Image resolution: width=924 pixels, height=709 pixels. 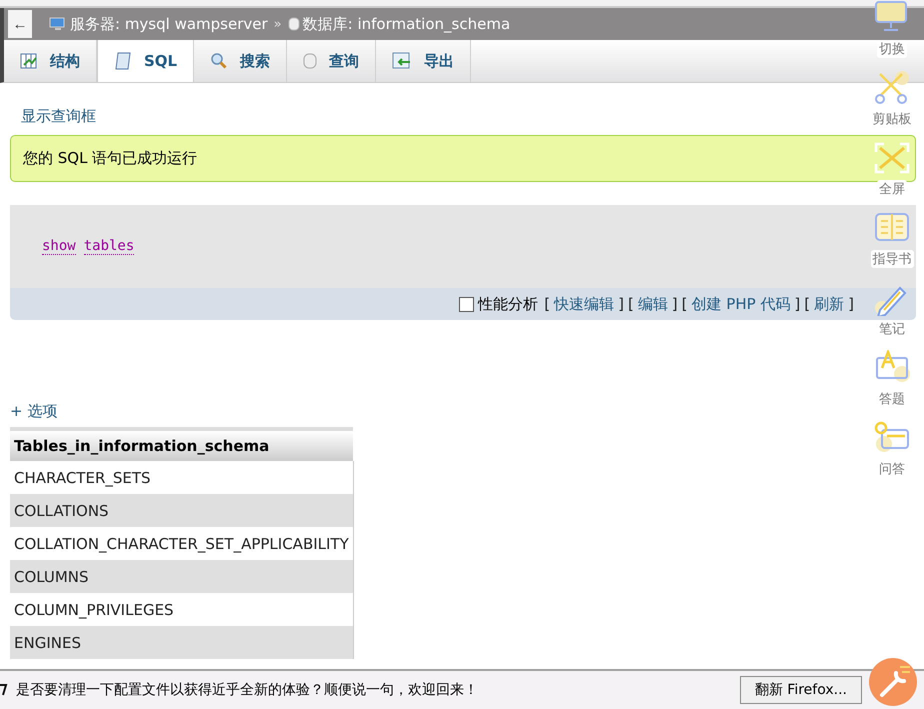 I want to click on options-link: + 选项, so click(x=34, y=411).